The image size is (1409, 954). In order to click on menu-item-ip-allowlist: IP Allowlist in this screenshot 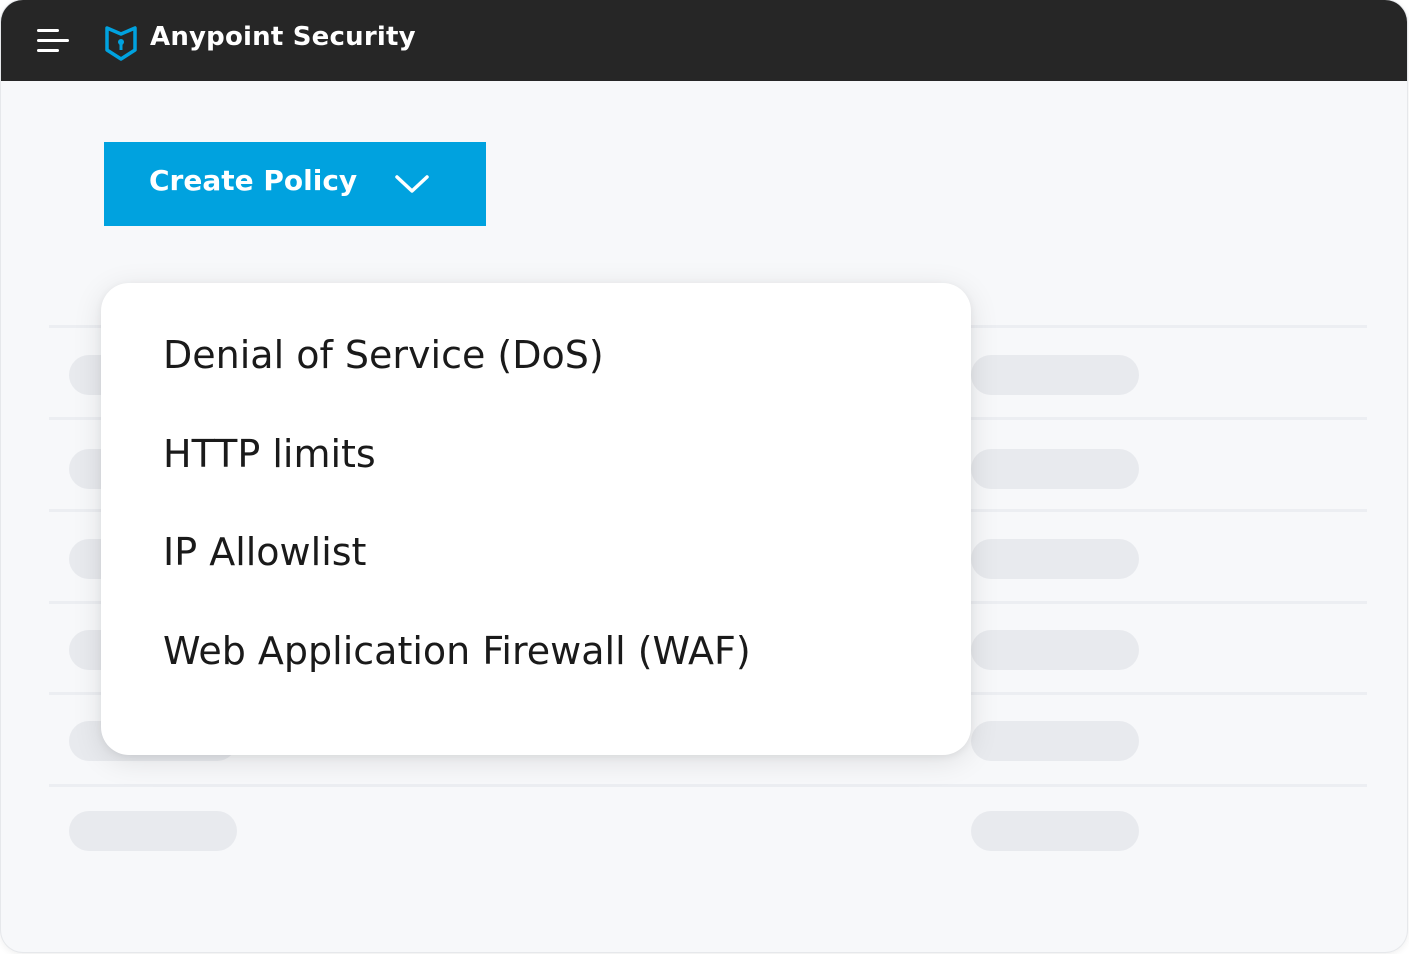, I will do `click(264, 552)`.